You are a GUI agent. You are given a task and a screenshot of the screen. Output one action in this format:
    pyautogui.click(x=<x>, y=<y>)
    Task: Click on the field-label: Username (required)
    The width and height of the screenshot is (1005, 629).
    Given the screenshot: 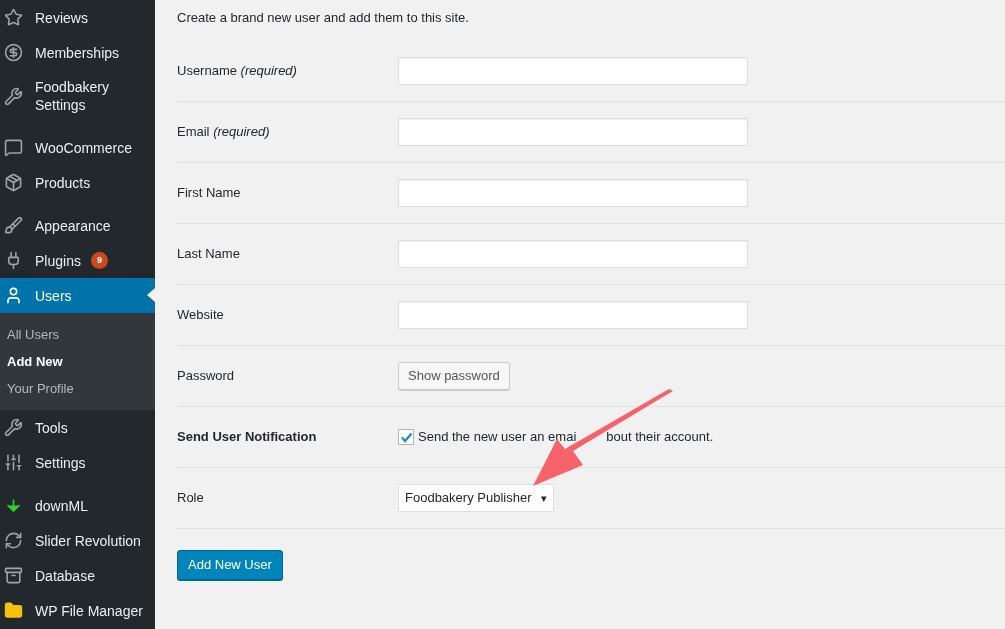 What is the action you would take?
    pyautogui.click(x=237, y=71)
    